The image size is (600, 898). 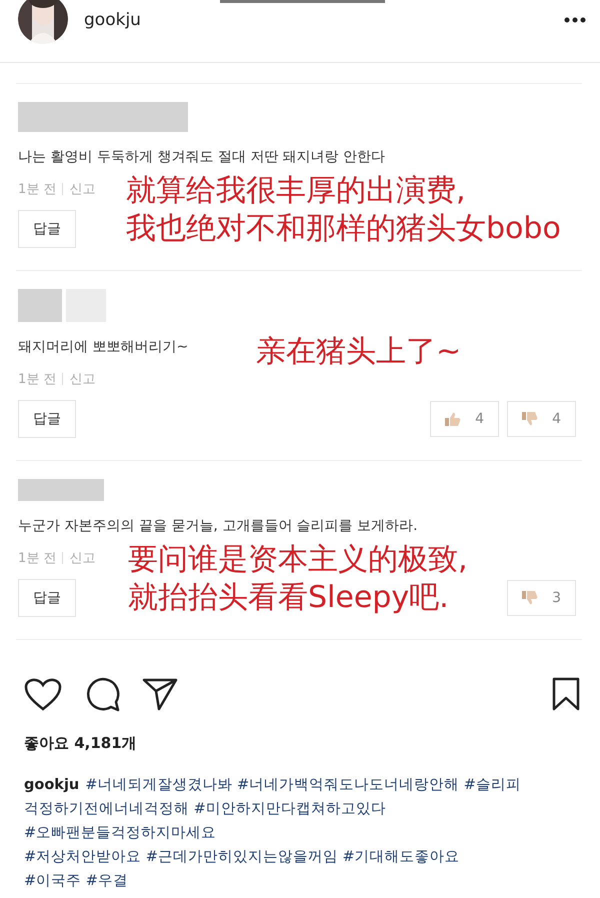 I want to click on bookmark-icon, so click(x=566, y=694).